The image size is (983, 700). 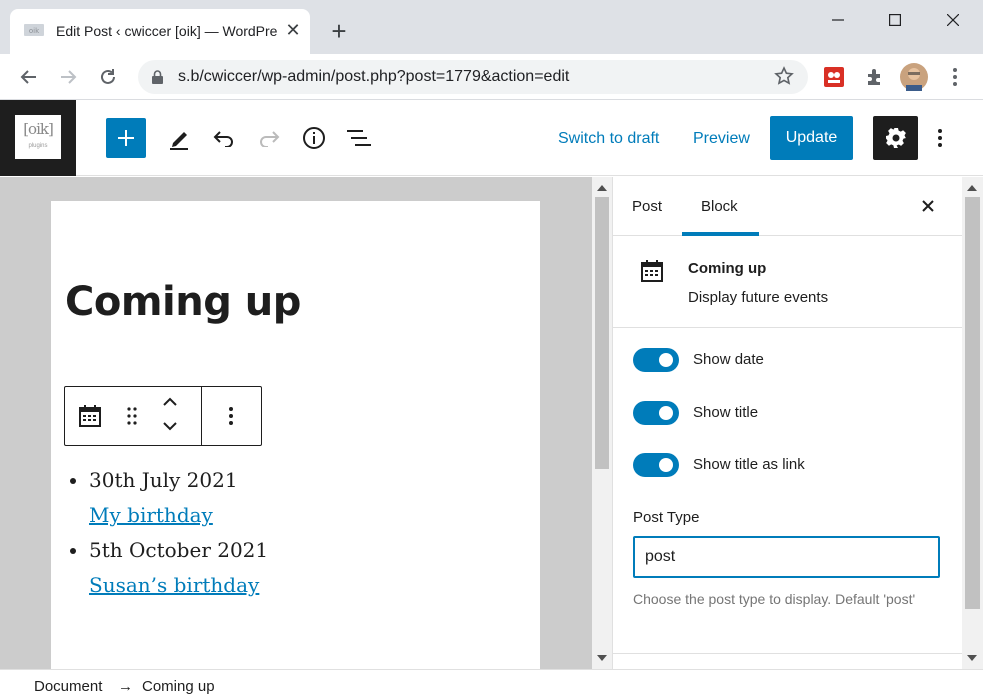 I want to click on pencil-icon, so click(x=179, y=141).